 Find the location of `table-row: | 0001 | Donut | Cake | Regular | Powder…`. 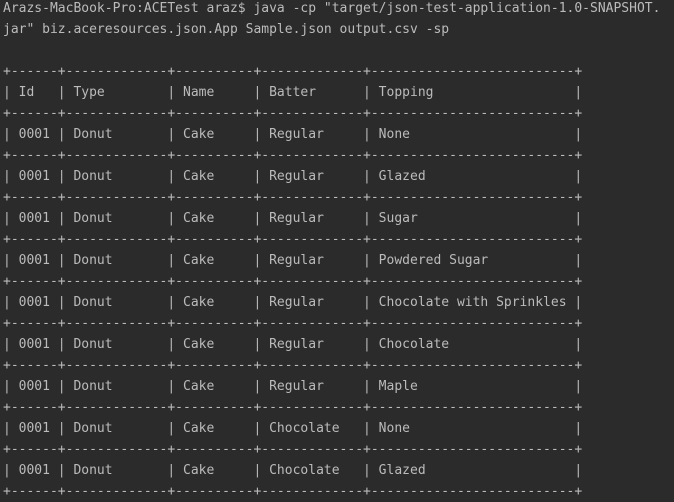

table-row: | 0001 | Donut | Cake | Regular | Powder… is located at coordinates (293, 260).